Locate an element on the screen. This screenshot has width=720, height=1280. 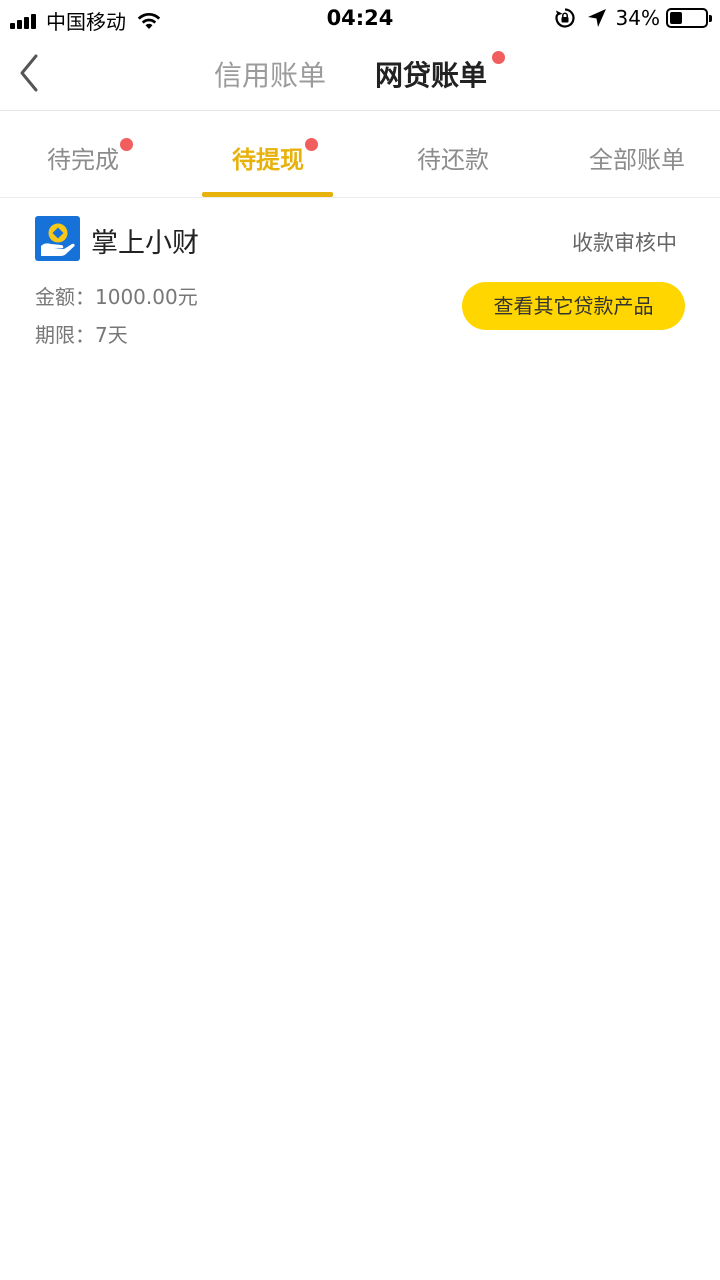
amount-label: 金额： is located at coordinates (65, 297).